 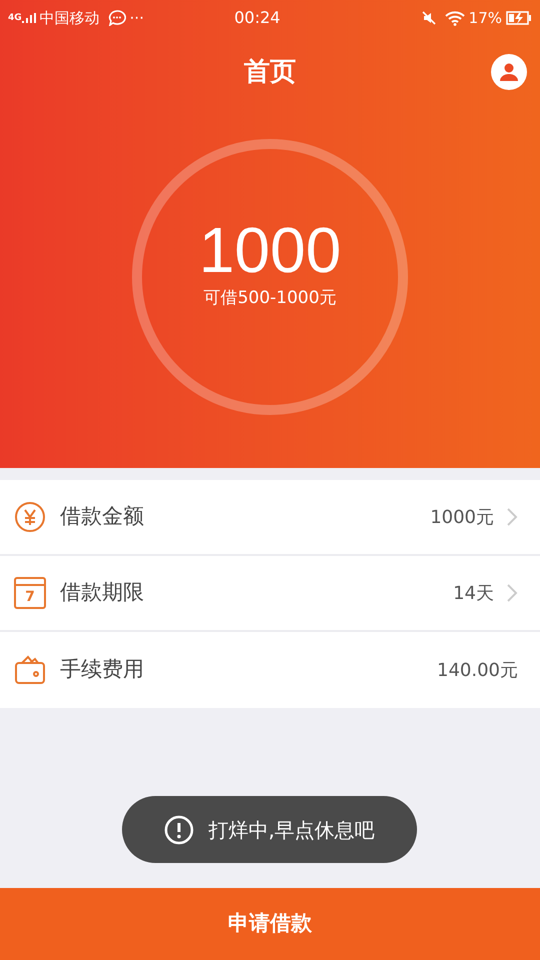 What do you see at coordinates (519, 18) in the screenshot?
I see `battery-charging-icon` at bounding box center [519, 18].